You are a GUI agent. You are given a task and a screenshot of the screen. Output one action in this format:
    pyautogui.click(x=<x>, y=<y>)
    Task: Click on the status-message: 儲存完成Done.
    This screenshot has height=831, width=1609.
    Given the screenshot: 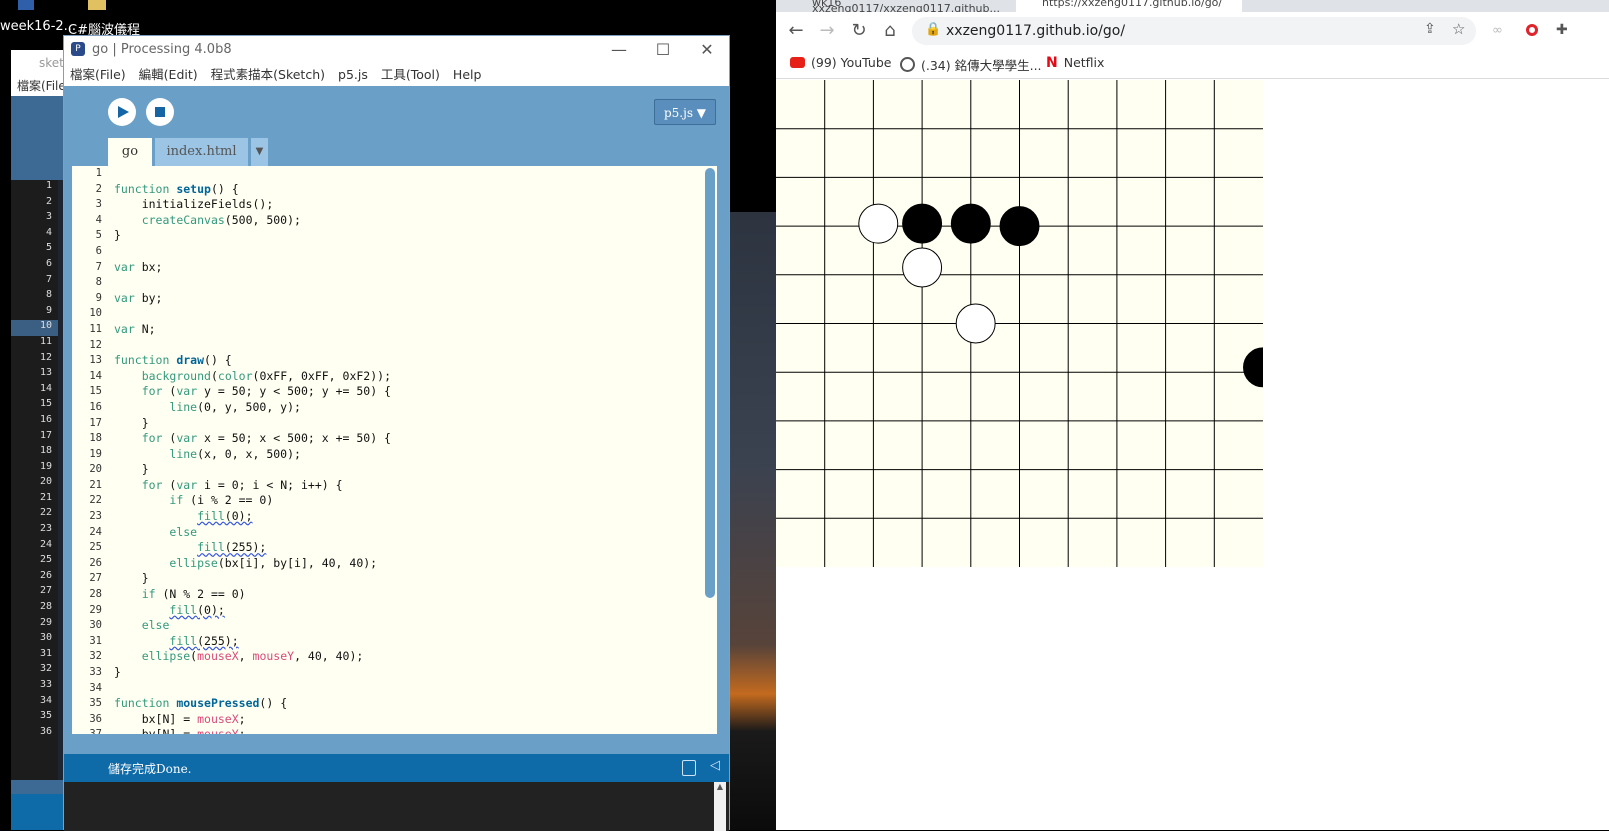 What is the action you would take?
    pyautogui.click(x=150, y=769)
    